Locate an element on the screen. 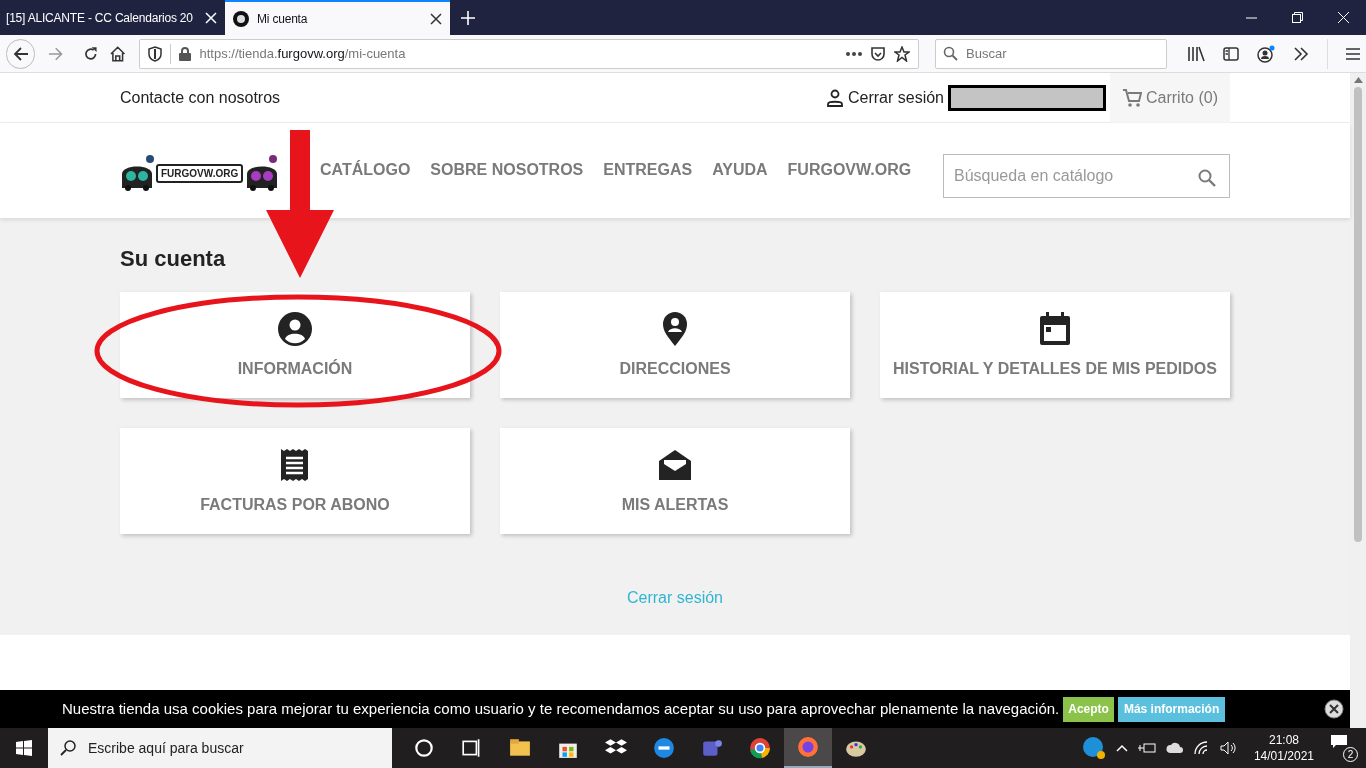  library-icon is located at coordinates (1196, 53).